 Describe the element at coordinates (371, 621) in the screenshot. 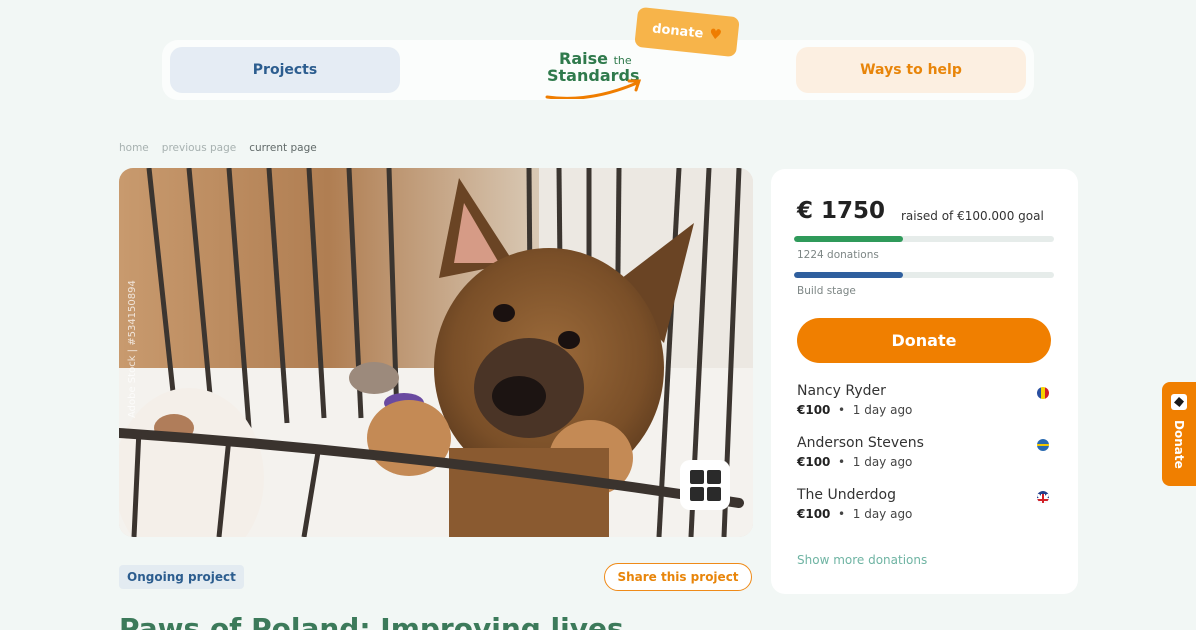

I see `project-title: Paws of Poland: Improving lives` at that location.